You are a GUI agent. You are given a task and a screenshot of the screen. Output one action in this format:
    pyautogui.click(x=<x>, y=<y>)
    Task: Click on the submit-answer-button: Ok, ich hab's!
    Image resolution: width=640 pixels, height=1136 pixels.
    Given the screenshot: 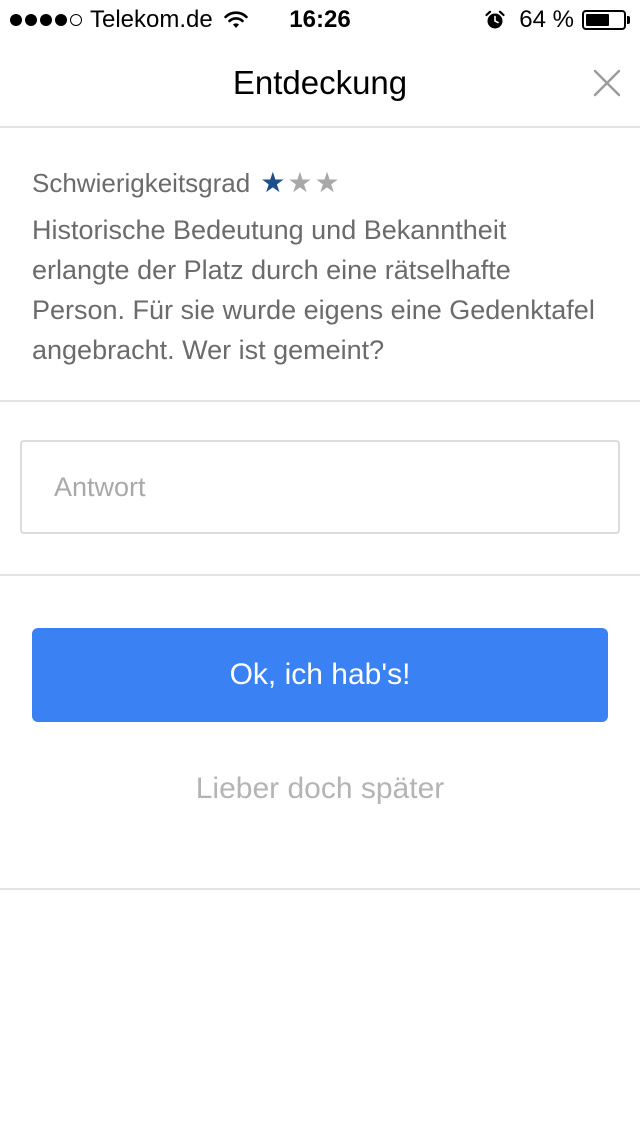 What is the action you would take?
    pyautogui.click(x=320, y=675)
    